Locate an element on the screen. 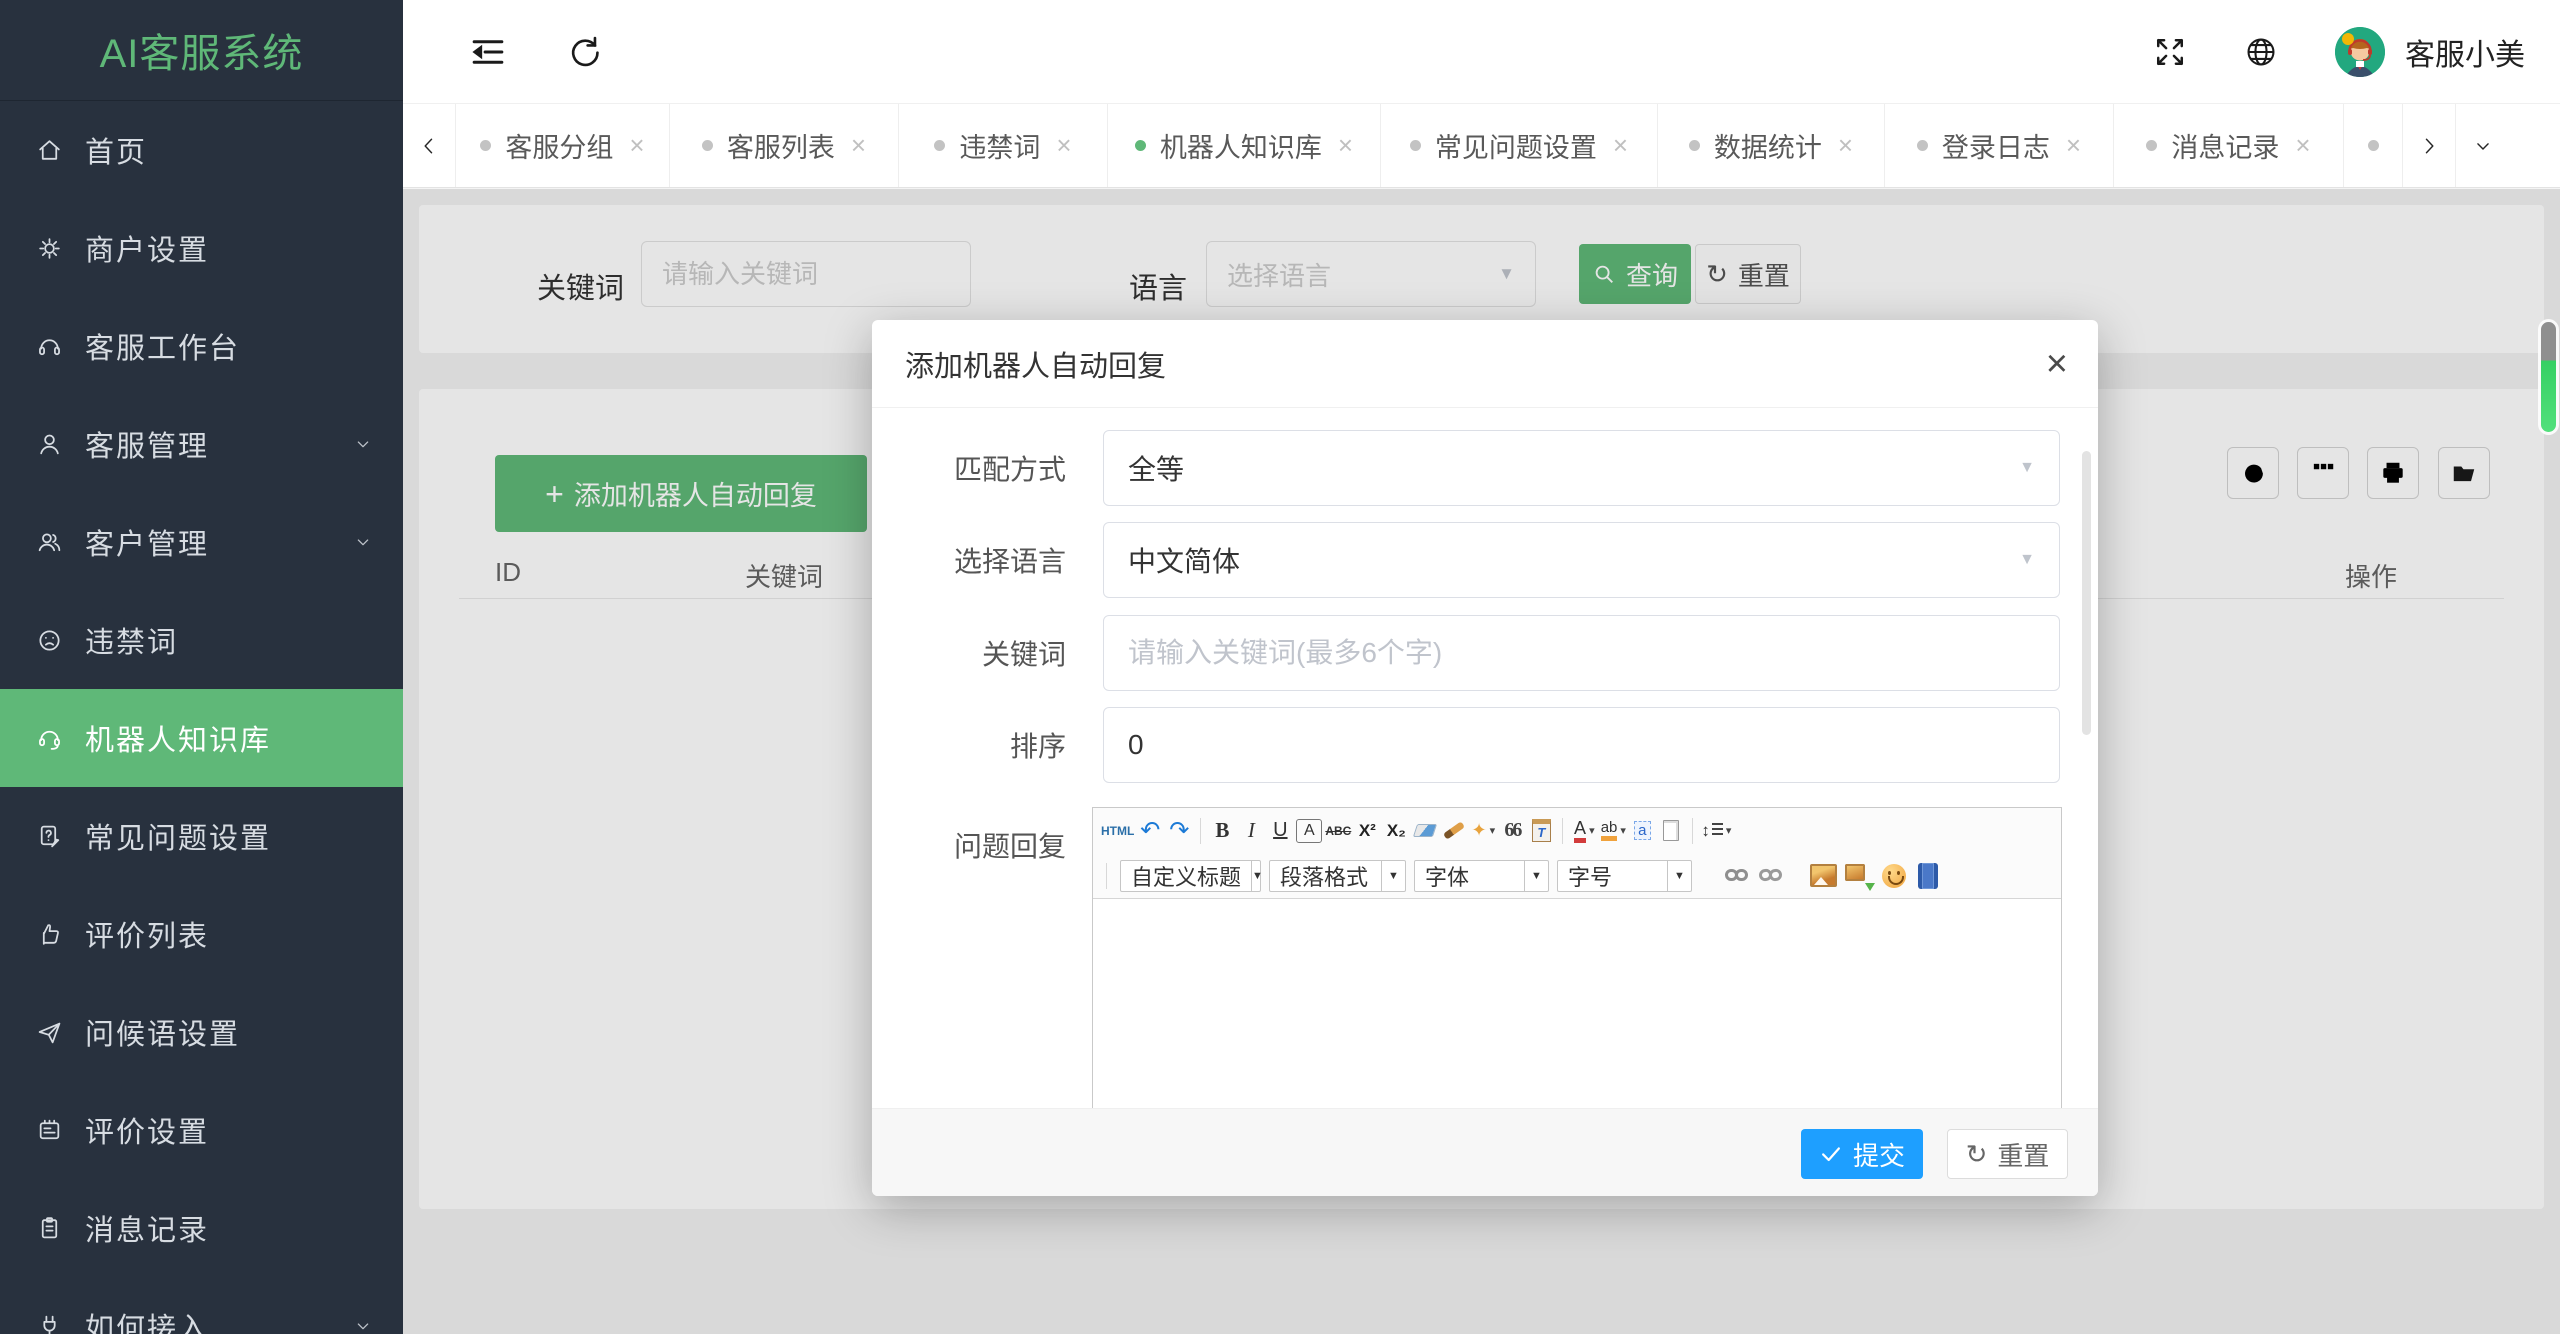 Image resolution: width=2560 pixels, height=1334 pixels. match-mode-select: 全等 ▼ is located at coordinates (1581, 468).